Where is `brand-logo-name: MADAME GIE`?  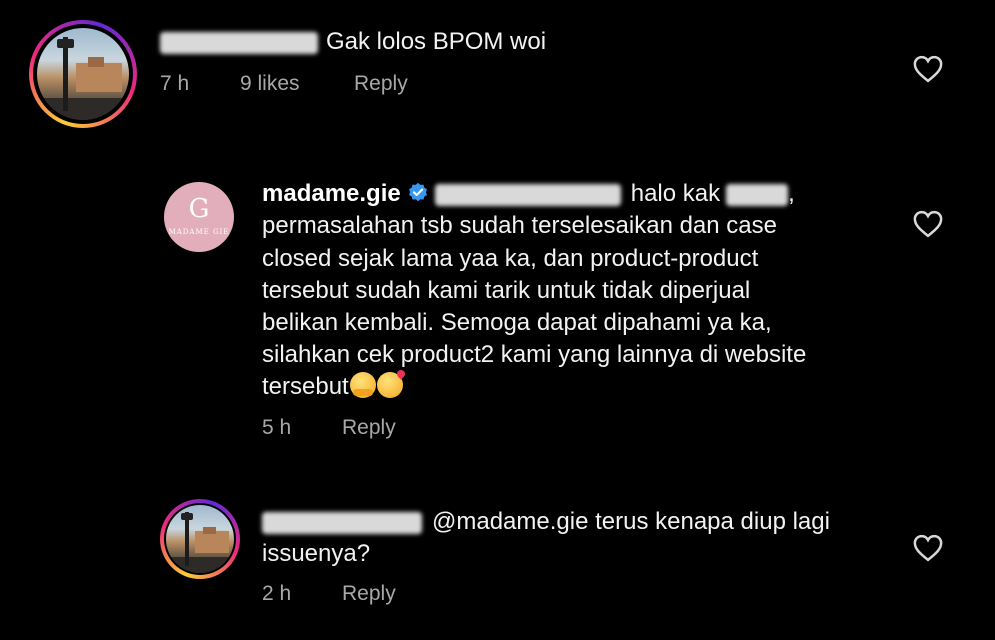 brand-logo-name: MADAME GIE is located at coordinates (199, 232).